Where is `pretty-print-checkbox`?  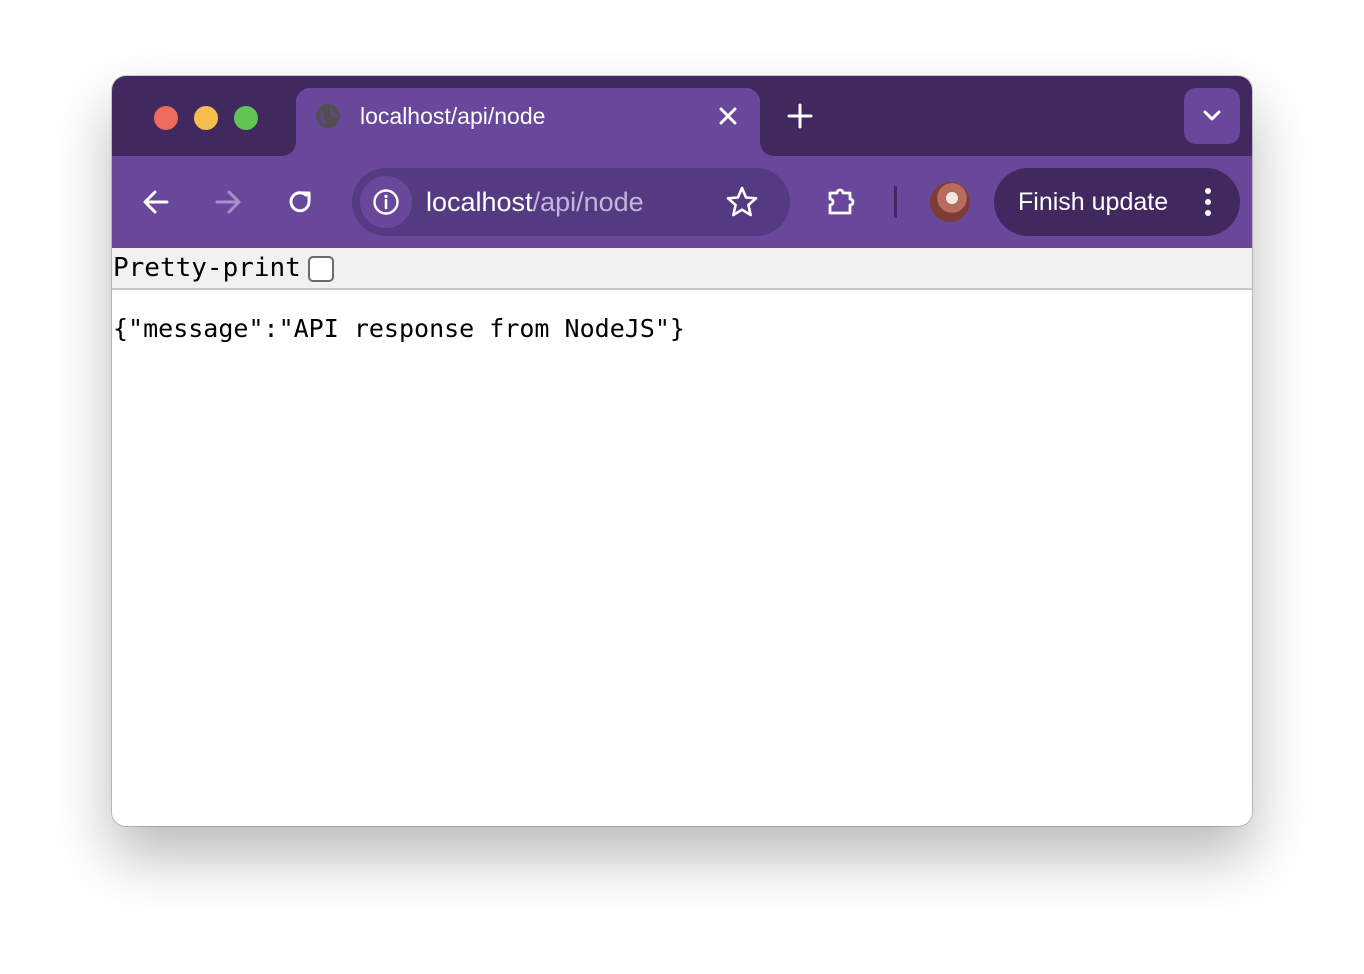 pretty-print-checkbox is located at coordinates (321, 269).